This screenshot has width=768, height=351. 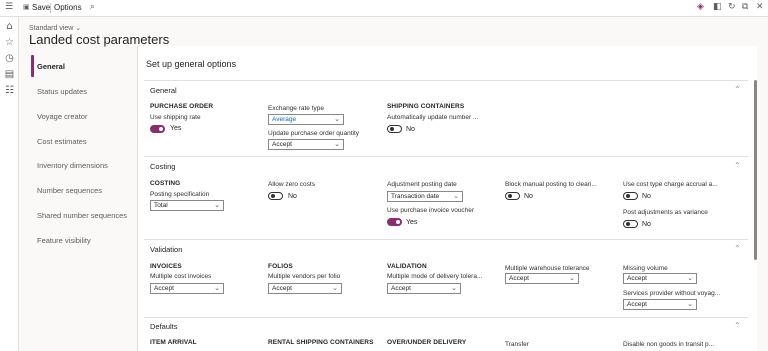 I want to click on group-purchase-order: PURCHASE ORDER, so click(x=182, y=106).